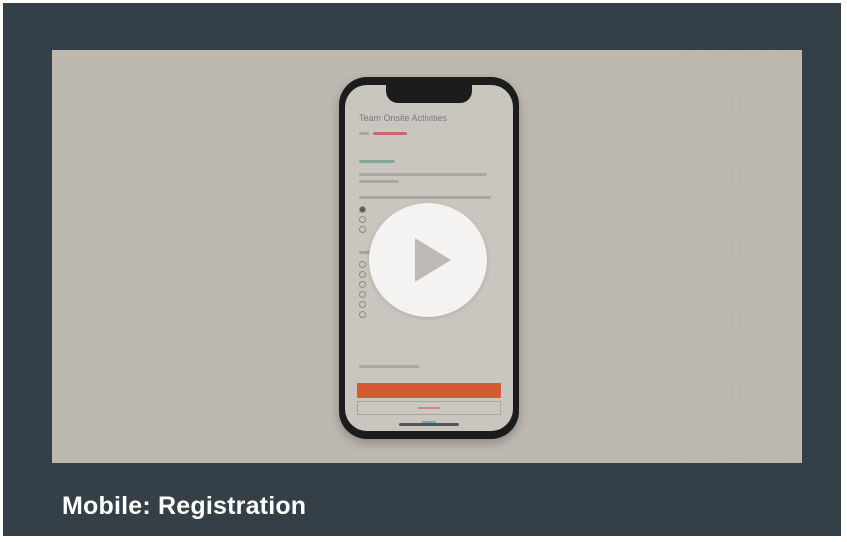 The height and width of the screenshot is (542, 847). What do you see at coordinates (429, 408) in the screenshot?
I see `screen-secondary-button` at bounding box center [429, 408].